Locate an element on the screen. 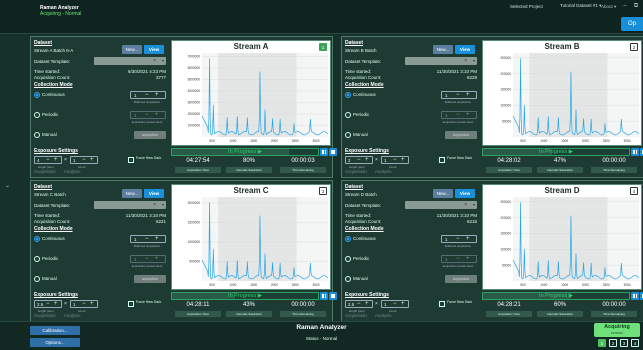  page-button-1: 1 is located at coordinates (602, 343).